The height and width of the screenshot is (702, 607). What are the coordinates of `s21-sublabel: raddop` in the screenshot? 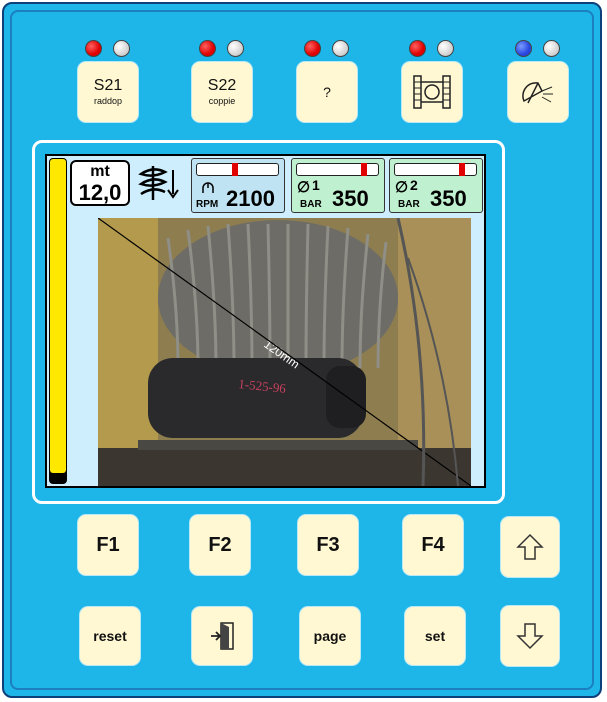 It's located at (108, 101).